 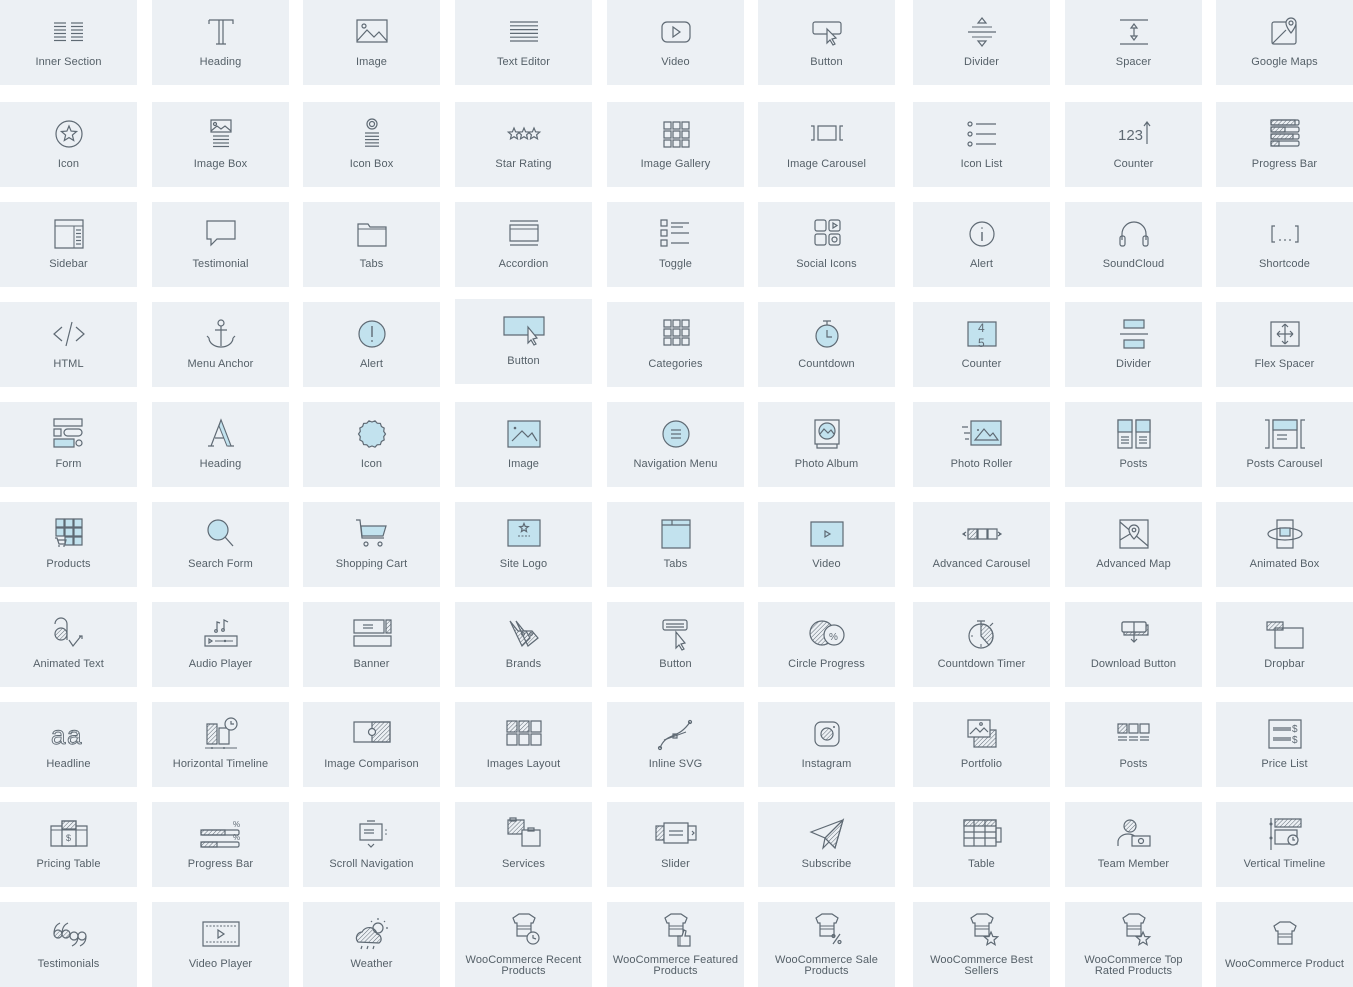 What do you see at coordinates (371, 944) in the screenshot?
I see `widget-tile-weather: Weather` at bounding box center [371, 944].